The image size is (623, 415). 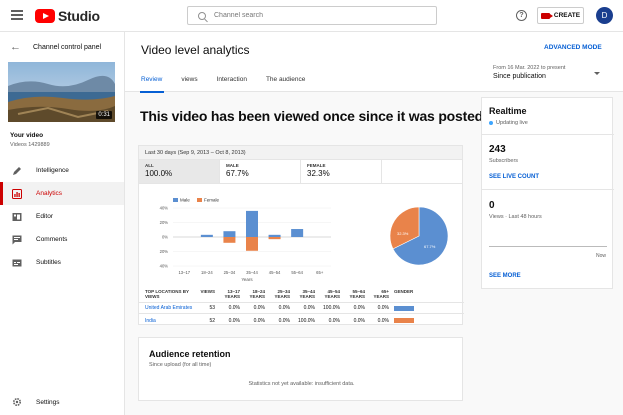 What do you see at coordinates (30, 145) in the screenshot?
I see `video-id: Videos 1429889` at bounding box center [30, 145].